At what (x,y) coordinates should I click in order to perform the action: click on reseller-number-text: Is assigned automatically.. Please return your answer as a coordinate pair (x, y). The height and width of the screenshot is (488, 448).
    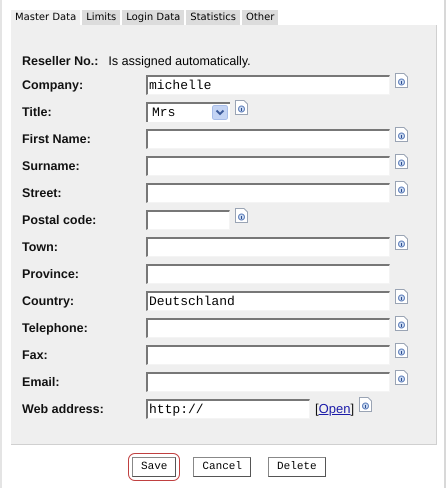
    Looking at the image, I should click on (179, 61).